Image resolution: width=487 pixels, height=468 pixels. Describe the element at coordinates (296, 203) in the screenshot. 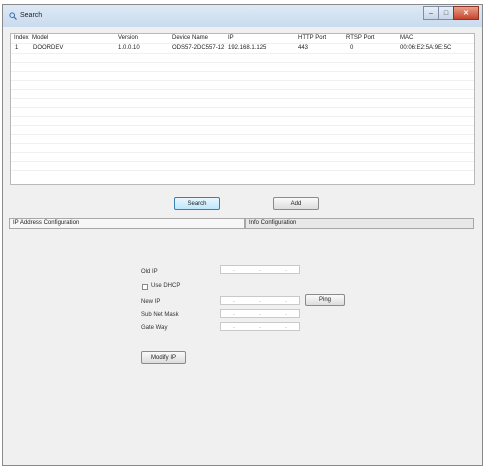

I see `add-button: Add` at that location.